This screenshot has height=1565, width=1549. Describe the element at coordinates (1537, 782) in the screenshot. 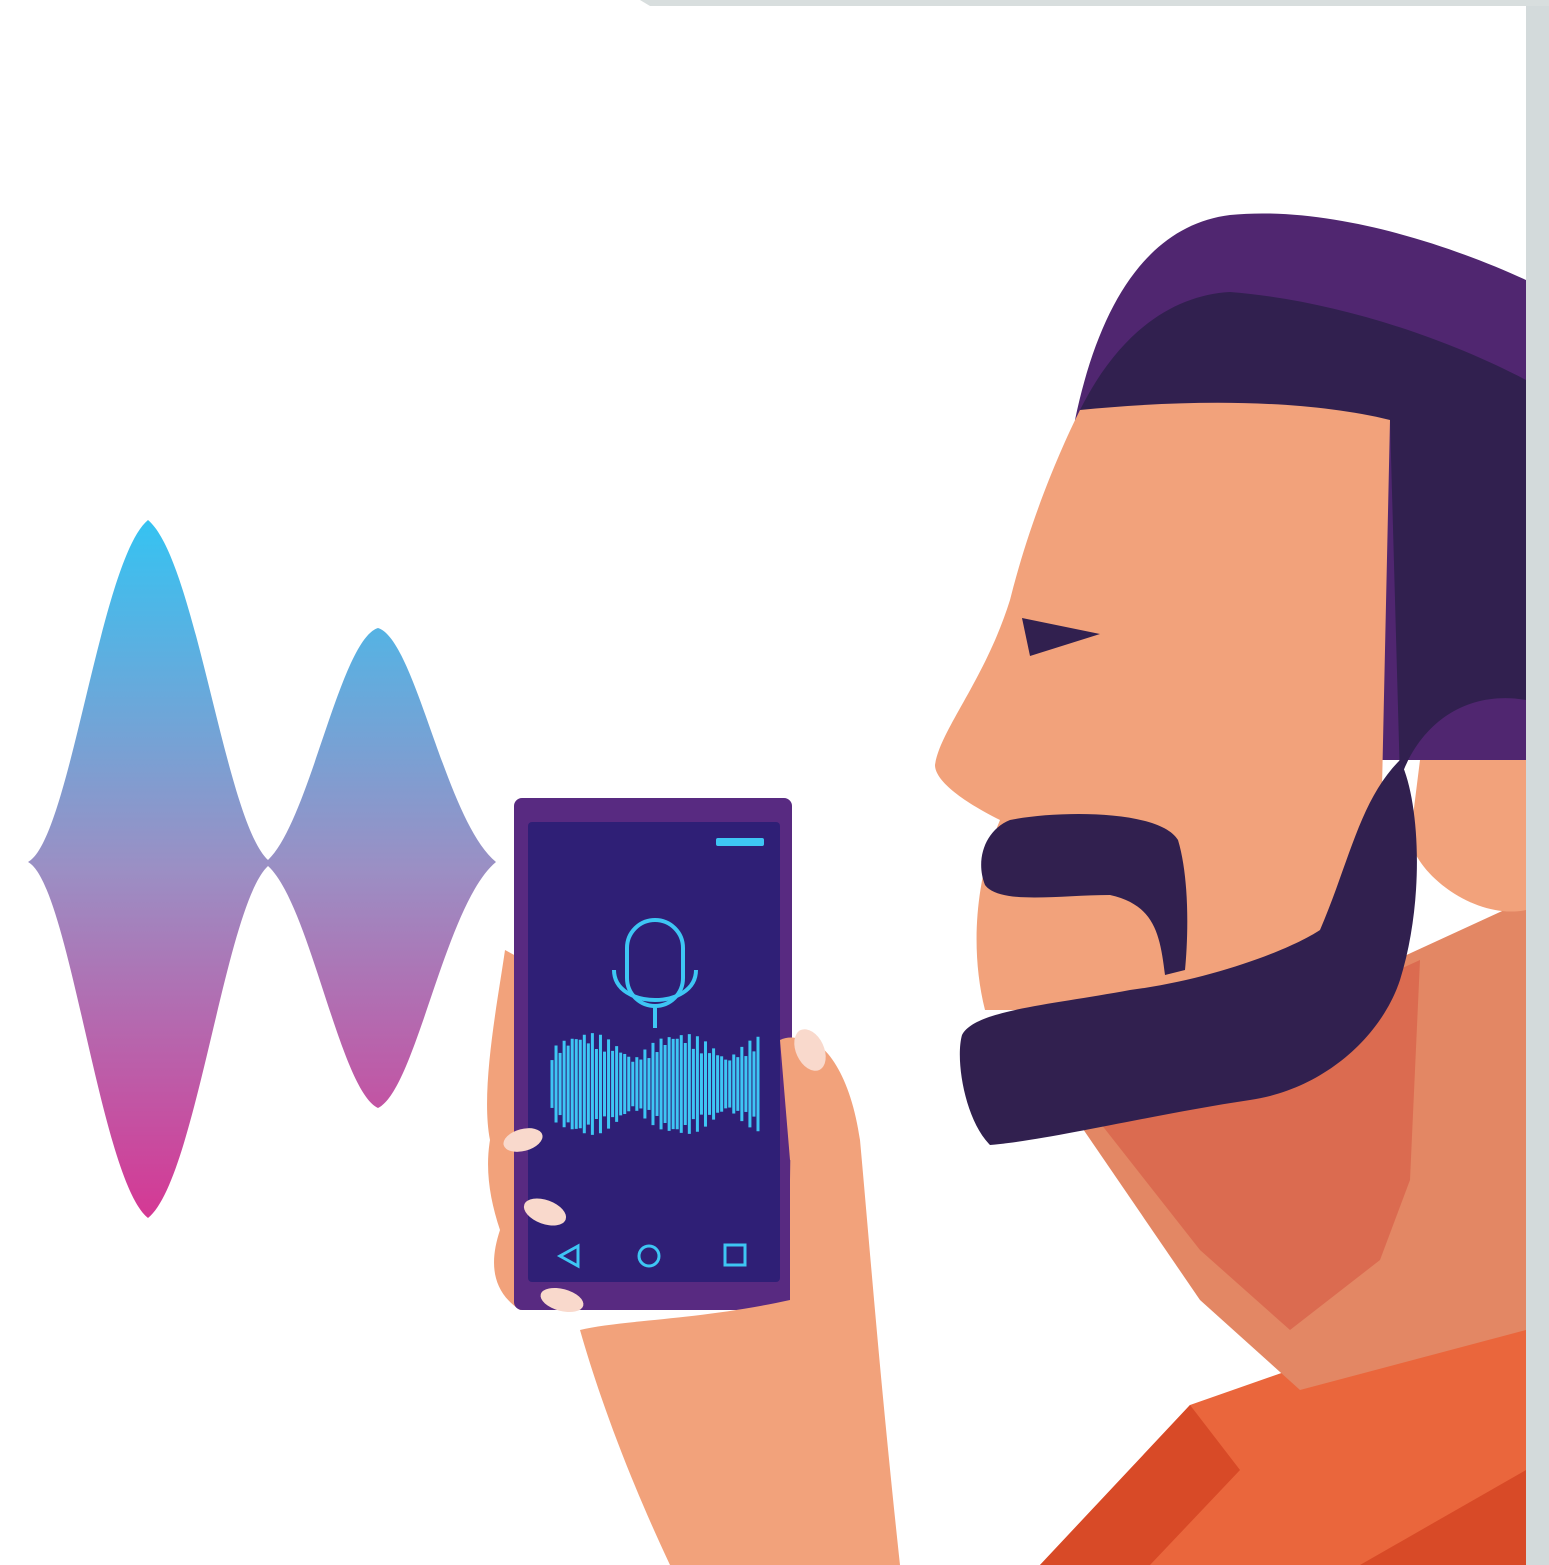

I see `frame-right-border` at that location.